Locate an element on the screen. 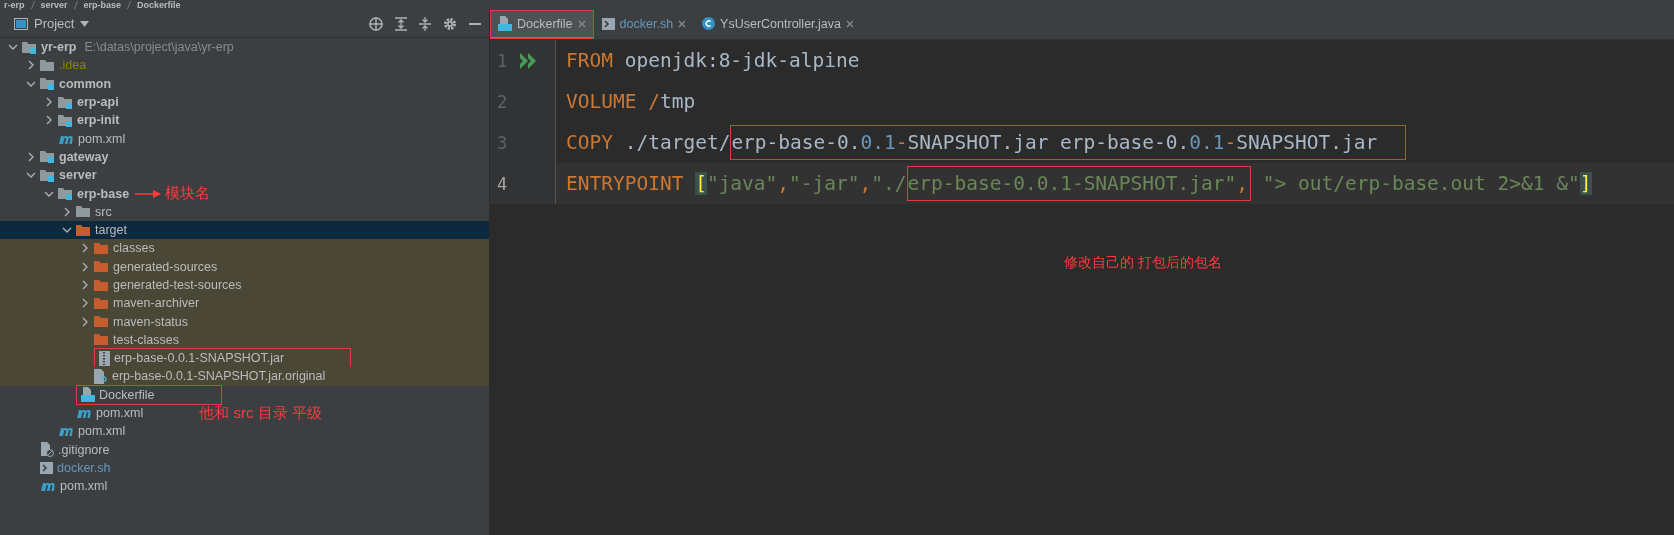 The height and width of the screenshot is (535, 1674). ignore-file-icon is located at coordinates (47, 450).